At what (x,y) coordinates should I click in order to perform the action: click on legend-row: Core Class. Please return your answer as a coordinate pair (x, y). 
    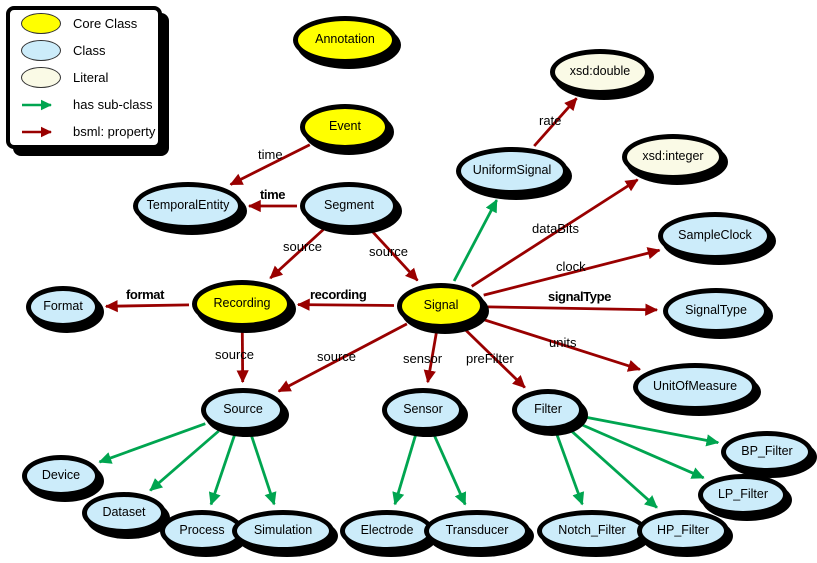
    Looking at the image, I should click on (84, 23).